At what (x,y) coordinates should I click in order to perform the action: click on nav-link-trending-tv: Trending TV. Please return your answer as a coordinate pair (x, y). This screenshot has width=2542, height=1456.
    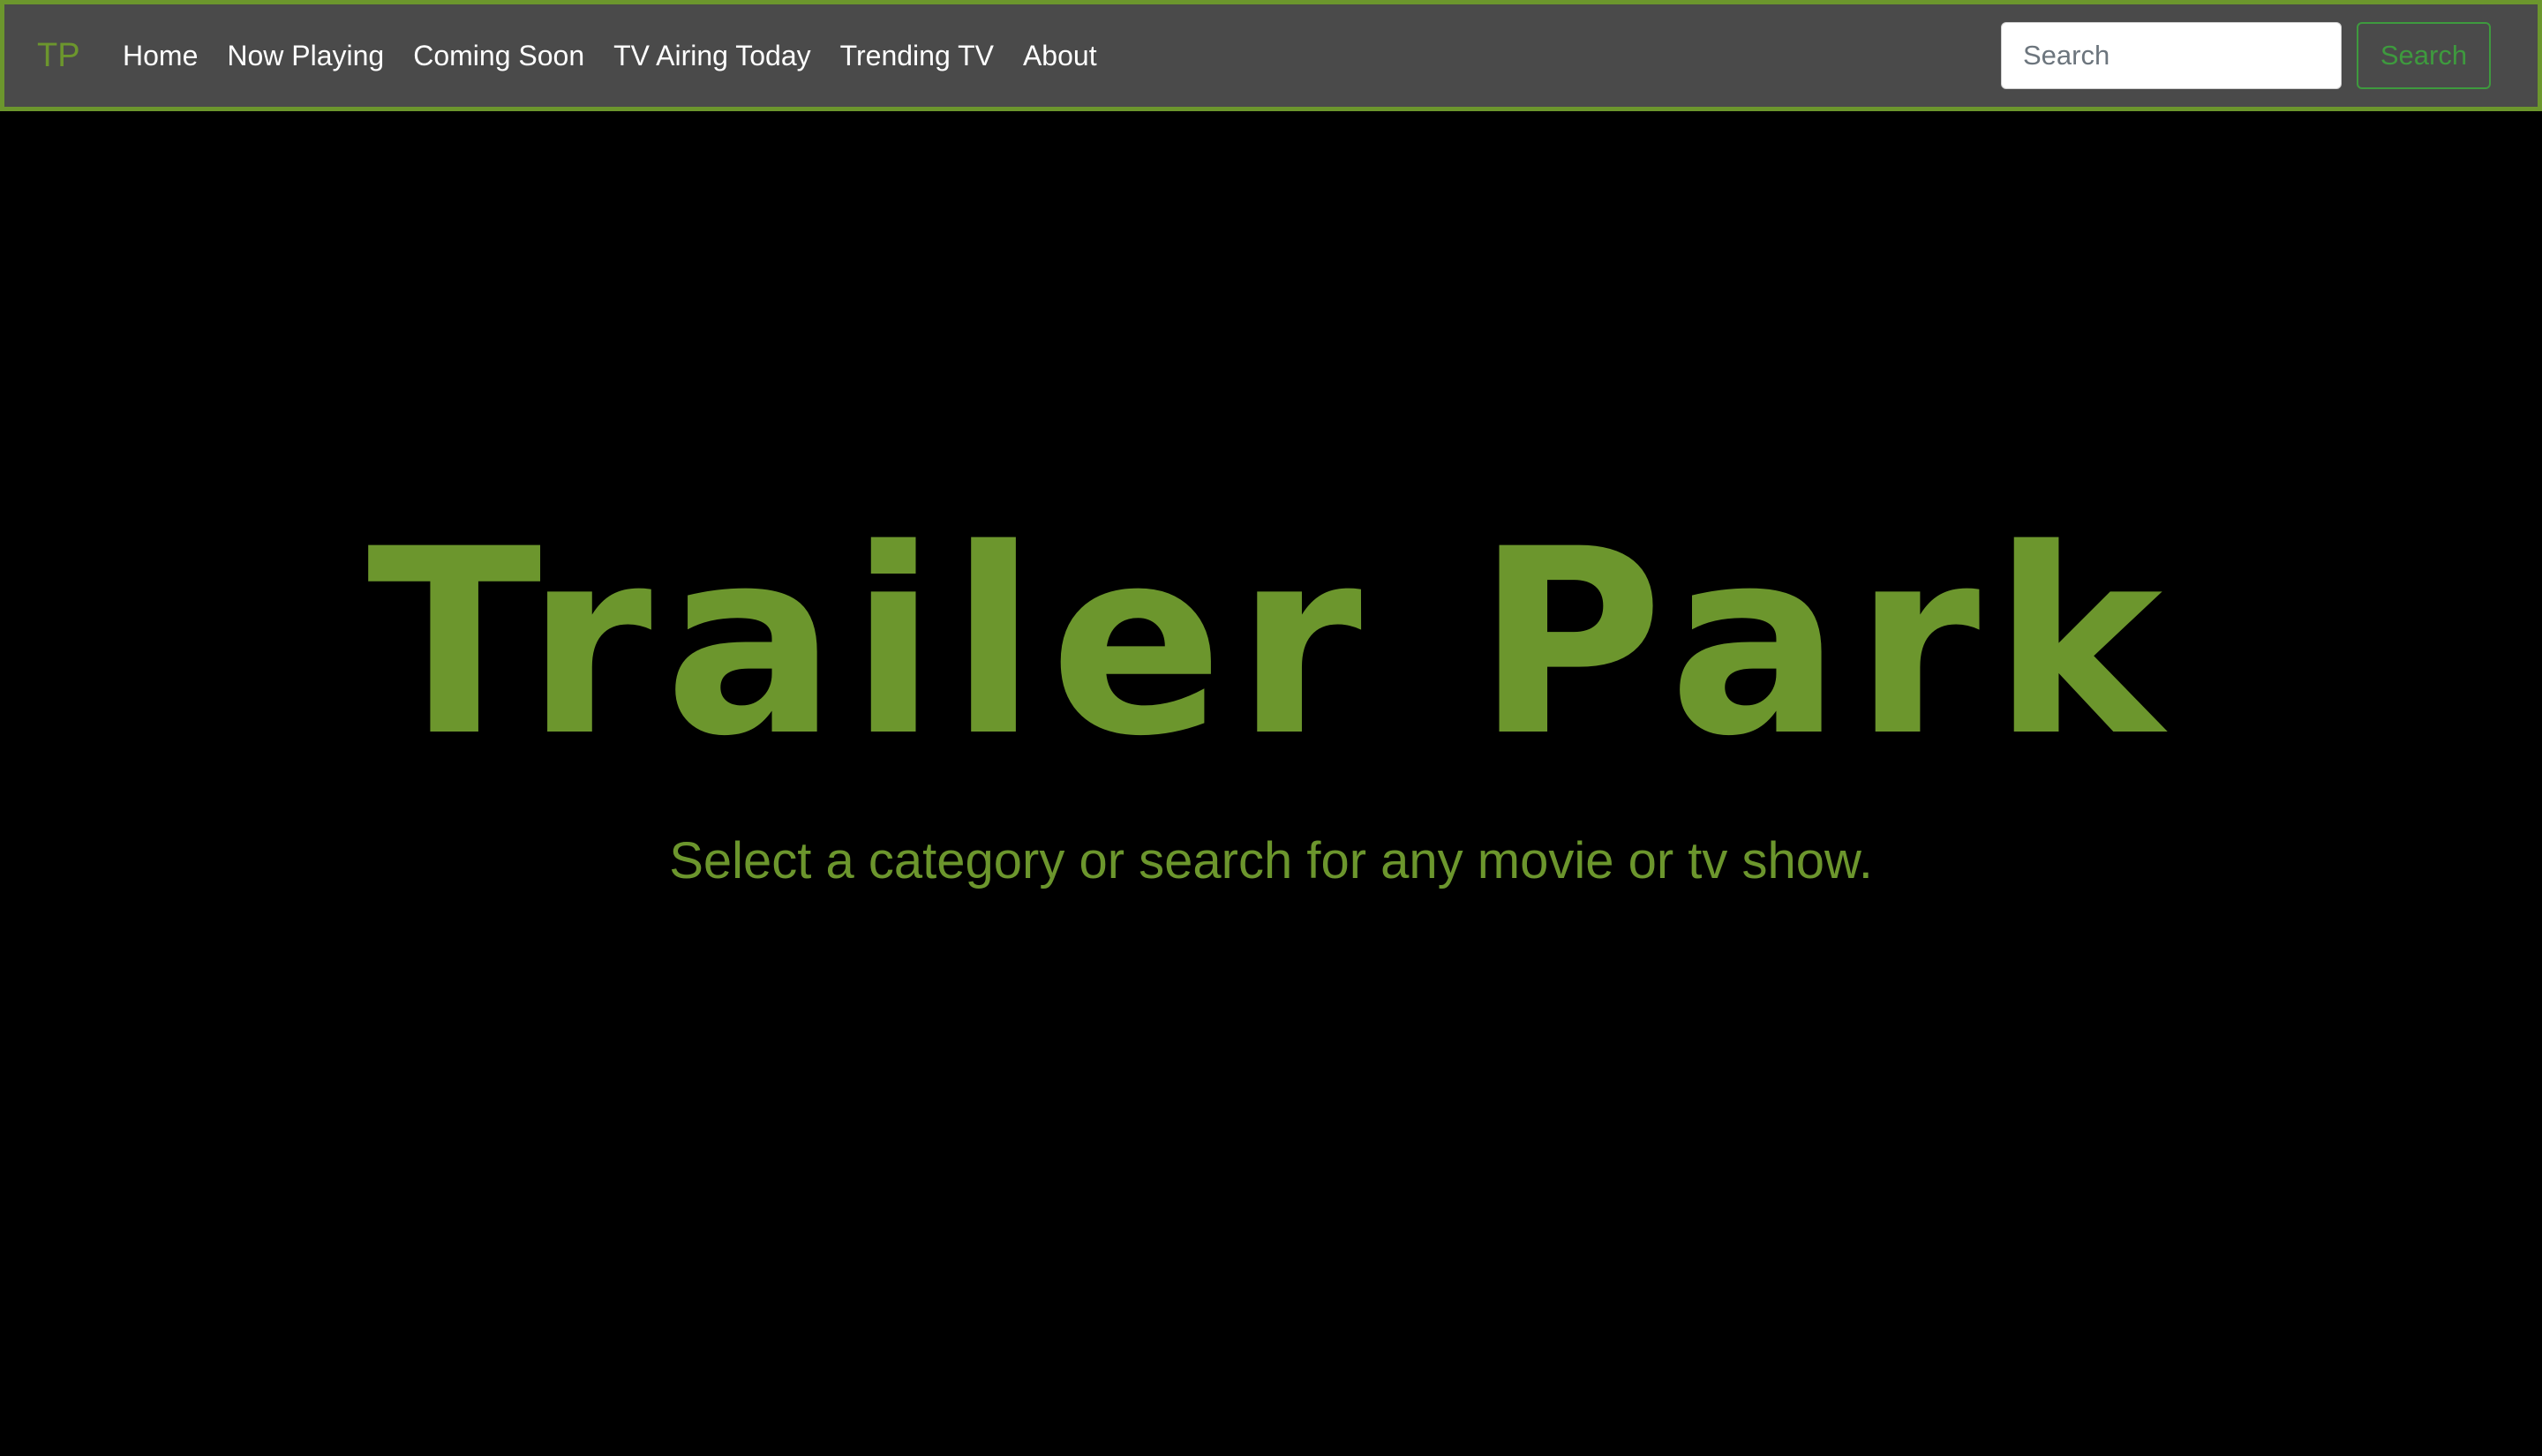
    Looking at the image, I should click on (917, 55).